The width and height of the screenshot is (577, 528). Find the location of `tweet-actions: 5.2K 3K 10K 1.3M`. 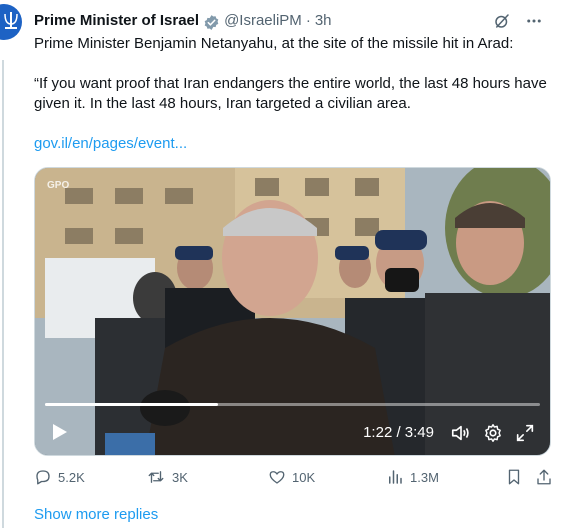

tweet-actions: 5.2K 3K 10K 1.3M is located at coordinates (292, 478).